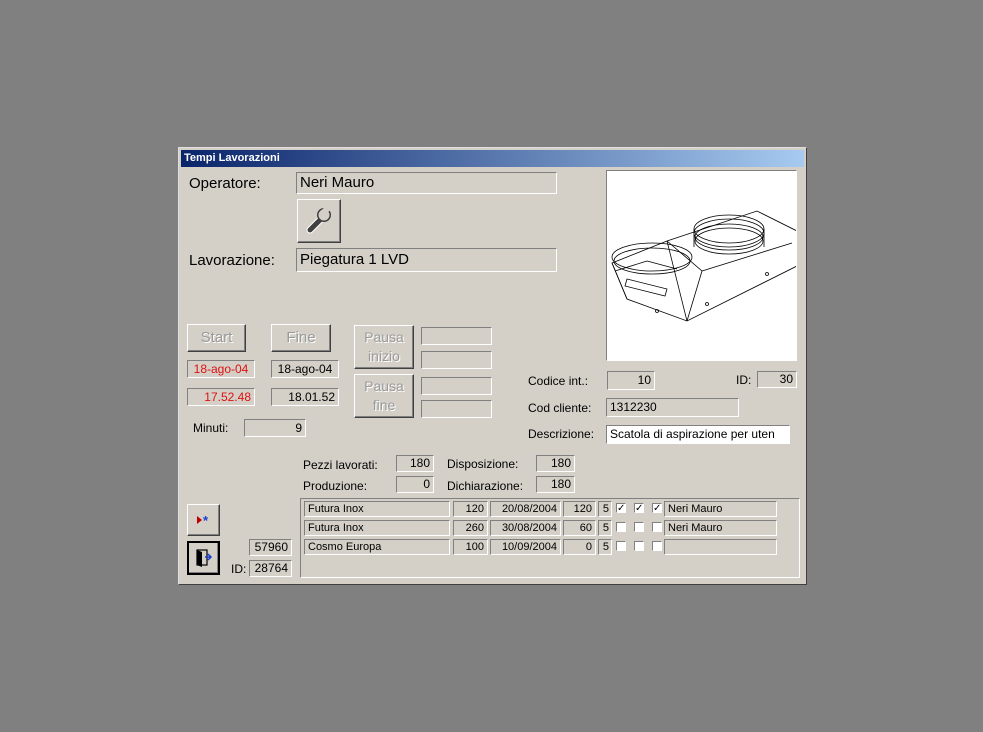 The image size is (983, 732). I want to click on pausa-inizio-button: Pausa inizio, so click(384, 347).